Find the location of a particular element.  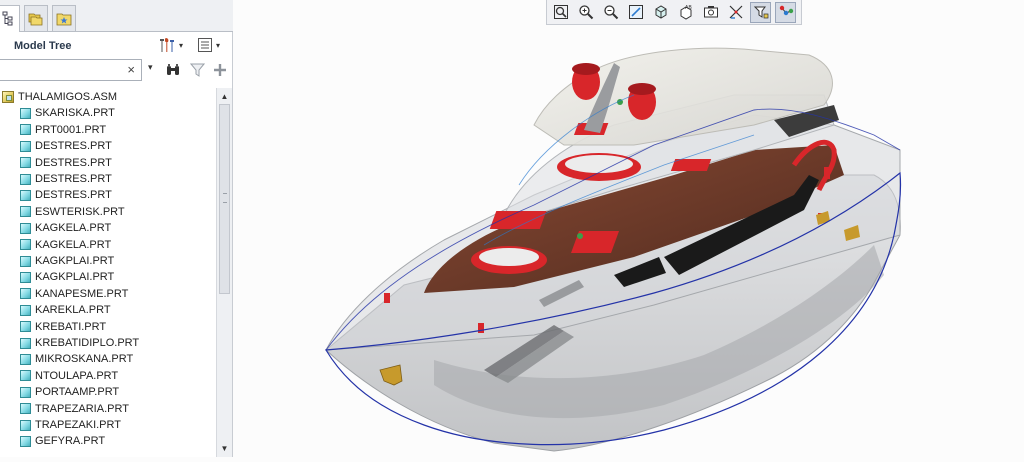

zoom-in-icon is located at coordinates (585, 12).